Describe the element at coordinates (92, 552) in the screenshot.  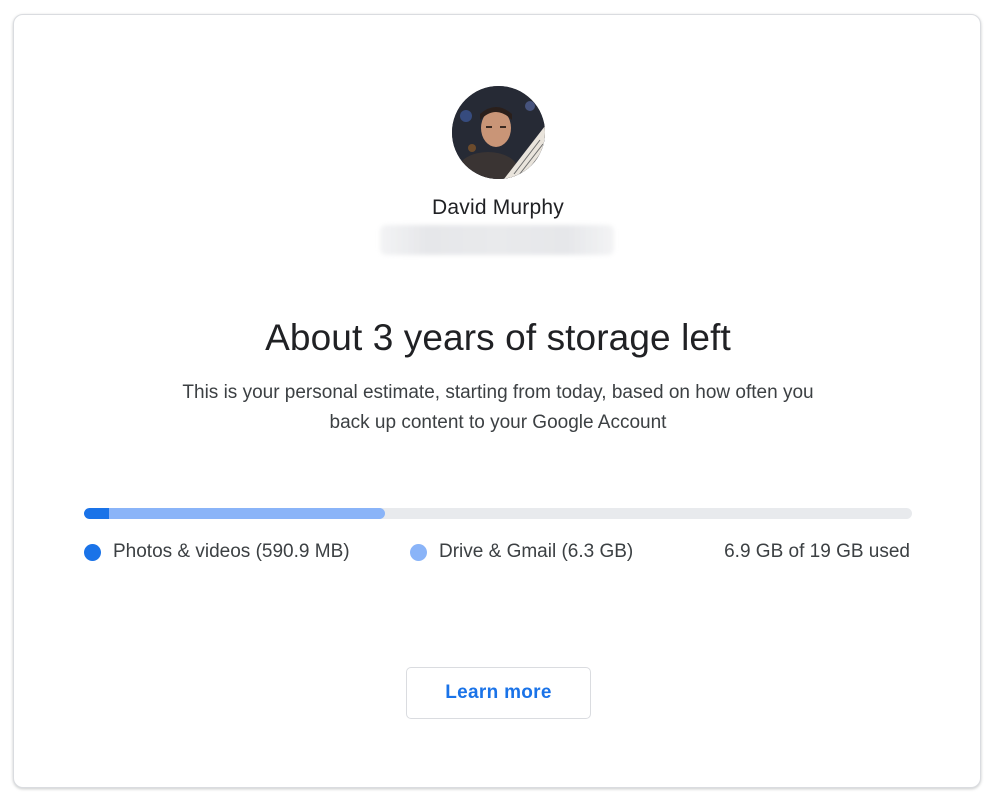
I see `photos-legend-dot-icon` at that location.